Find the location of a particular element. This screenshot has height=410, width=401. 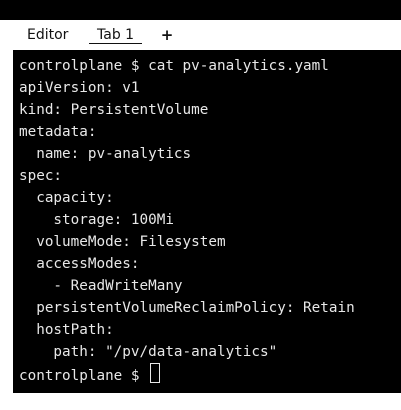

terminal-prompt: controlplane $ is located at coordinates (79, 376).